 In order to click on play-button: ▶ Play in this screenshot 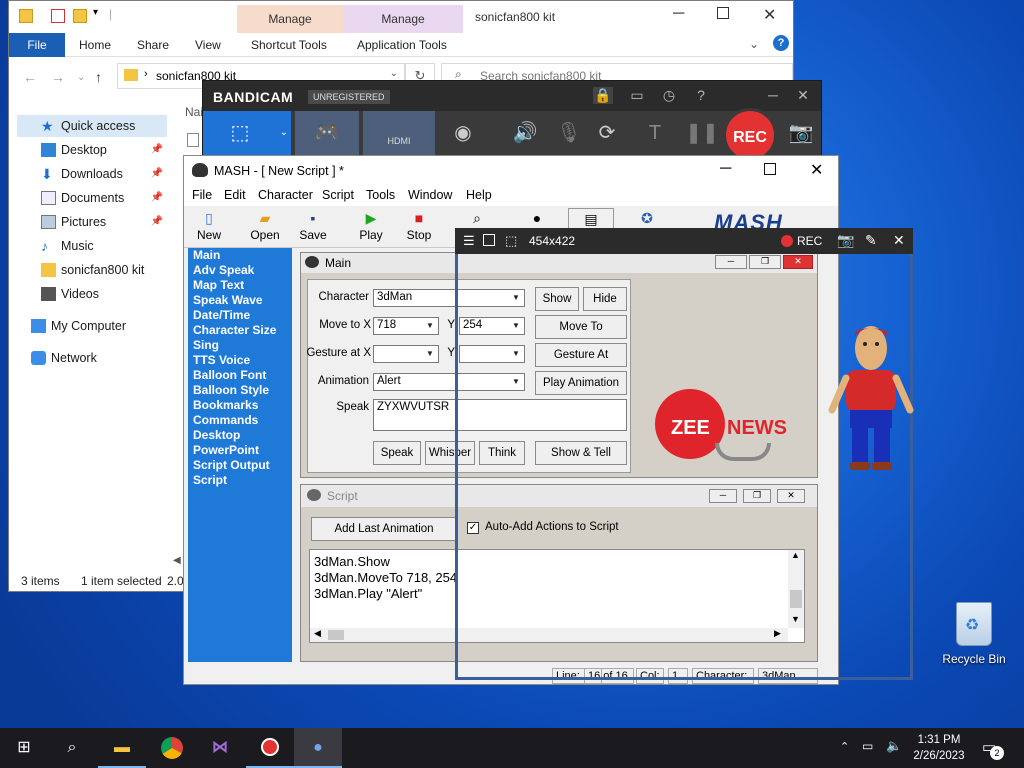, I will do `click(371, 228)`.